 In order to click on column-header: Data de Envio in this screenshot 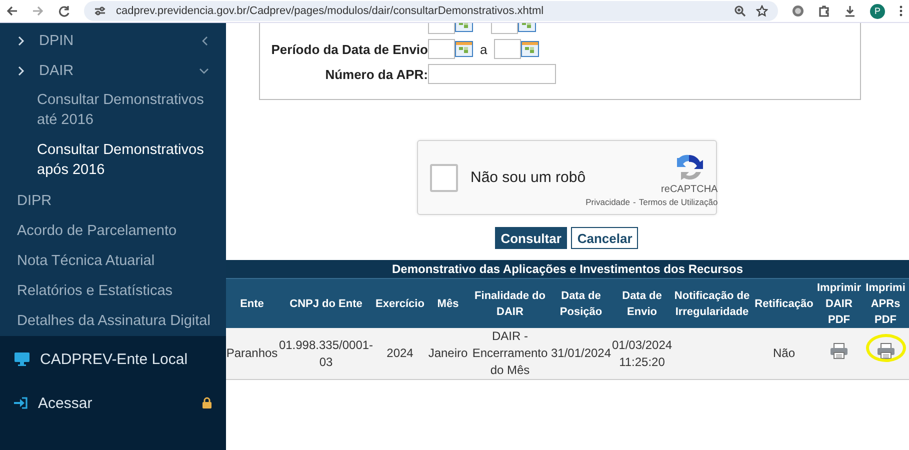, I will do `click(642, 303)`.